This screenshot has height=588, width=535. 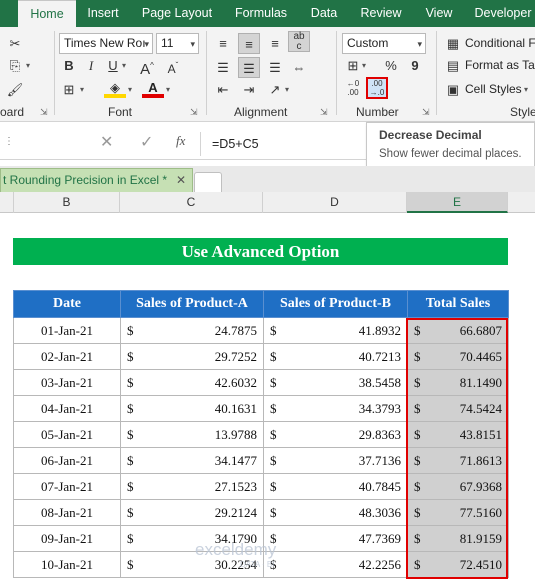 I want to click on conditional-formatting-icon: ▦, so click(x=453, y=43).